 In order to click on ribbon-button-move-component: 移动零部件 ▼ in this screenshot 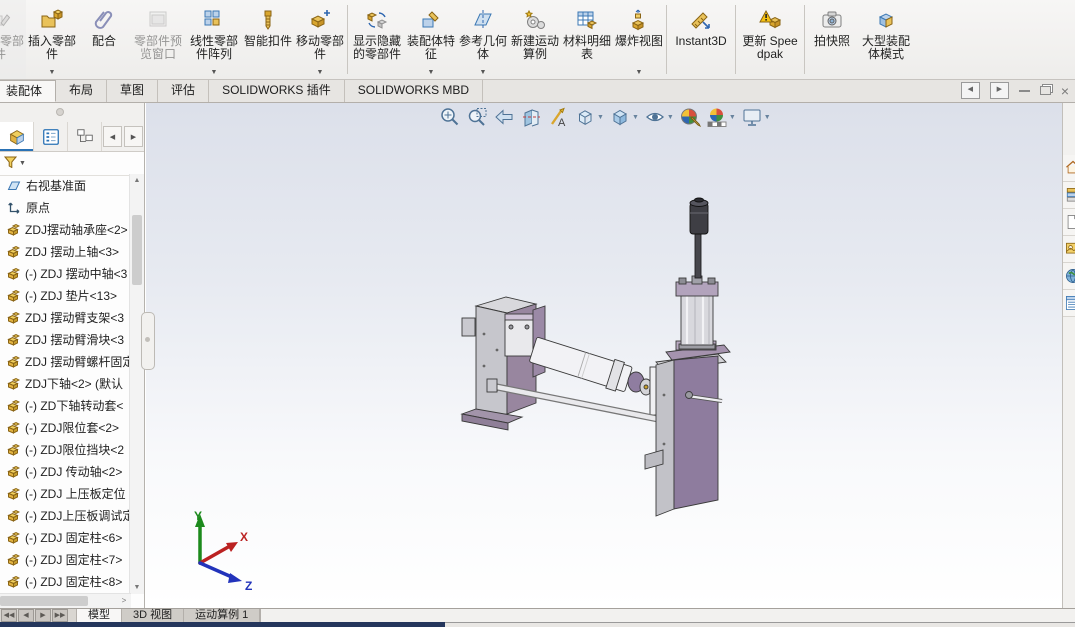, I will do `click(320, 39)`.